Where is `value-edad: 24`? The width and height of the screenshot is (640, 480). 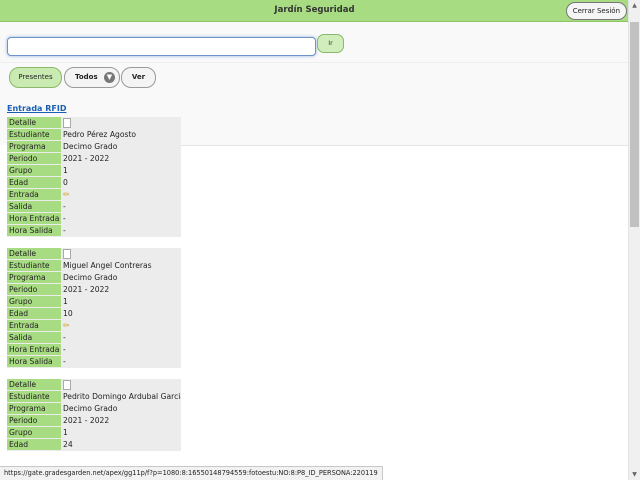 value-edad: 24 is located at coordinates (68, 444).